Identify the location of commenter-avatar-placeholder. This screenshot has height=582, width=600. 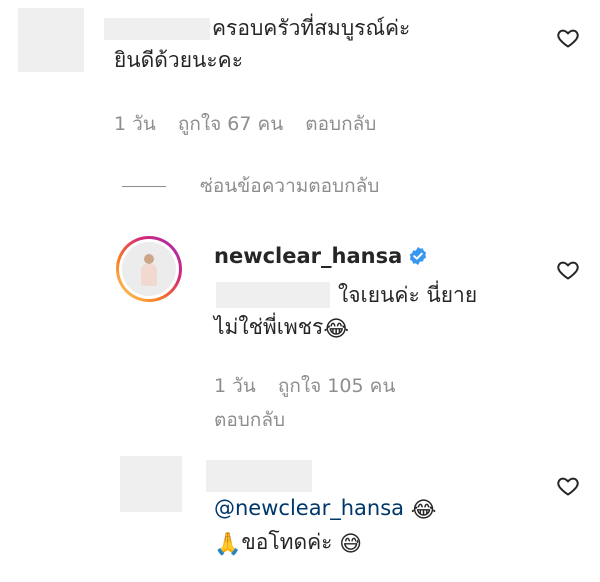
(51, 40).